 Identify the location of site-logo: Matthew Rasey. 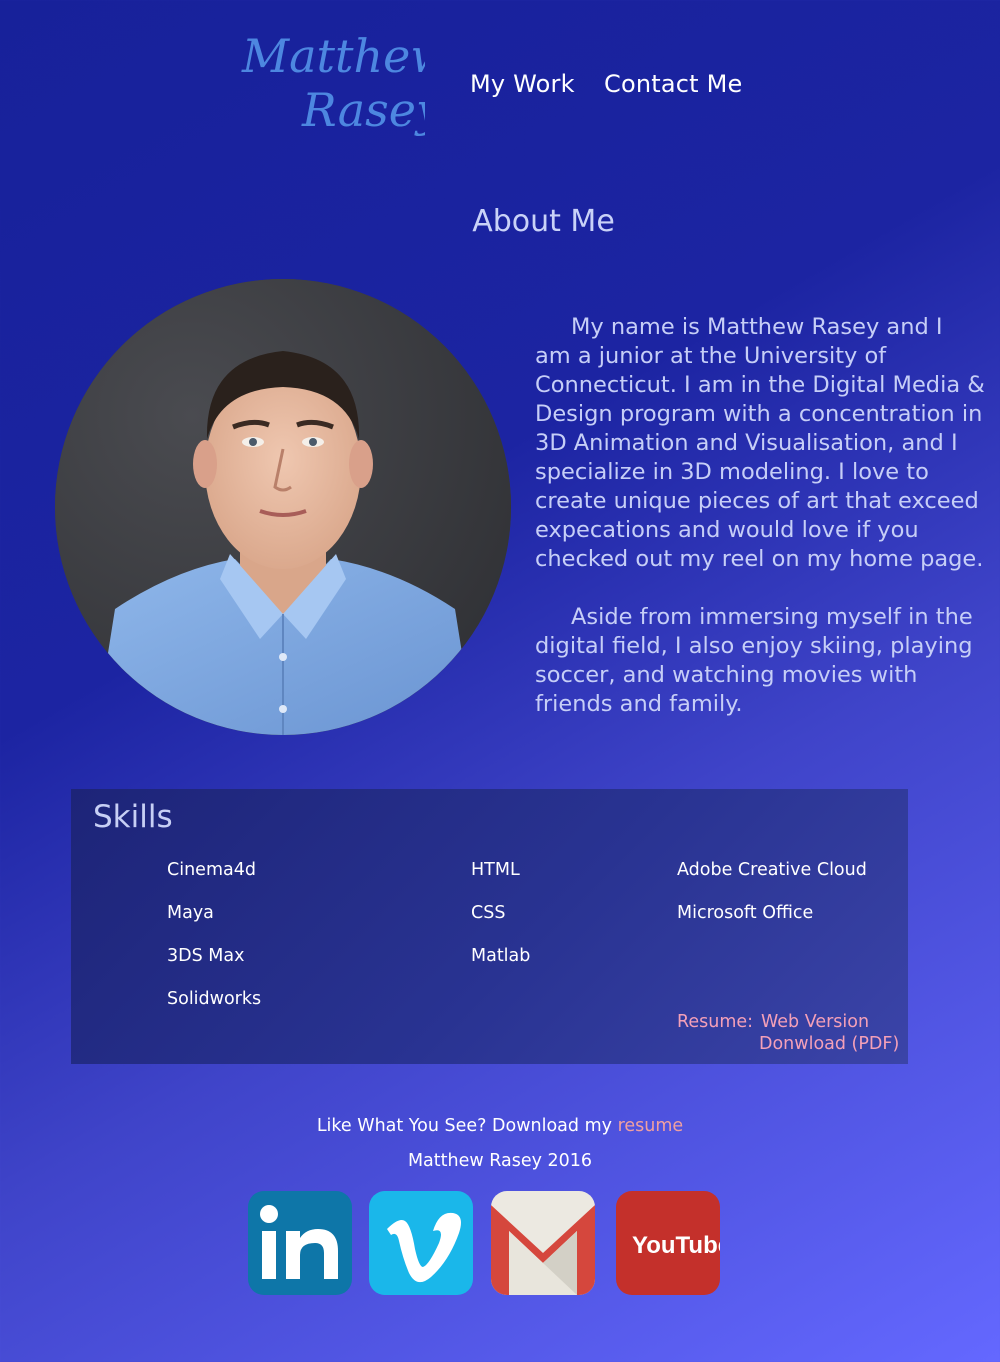
(345, 79).